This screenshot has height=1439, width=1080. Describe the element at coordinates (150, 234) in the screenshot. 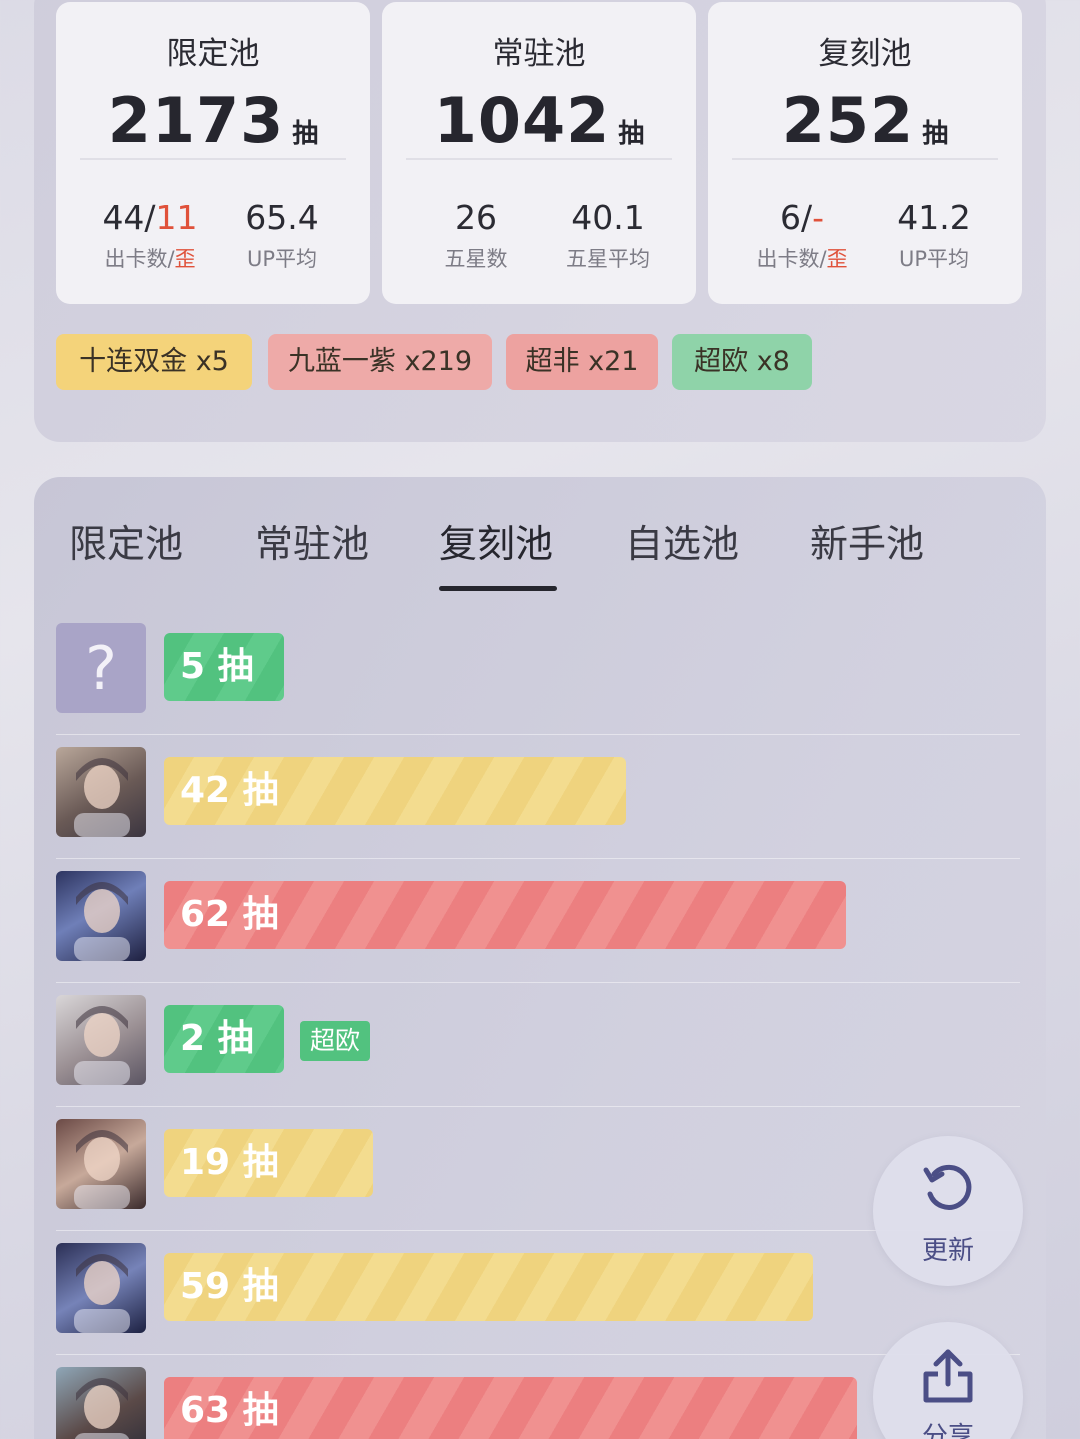

I see `cards-out-stat: 44/11 出卡数/歪` at that location.